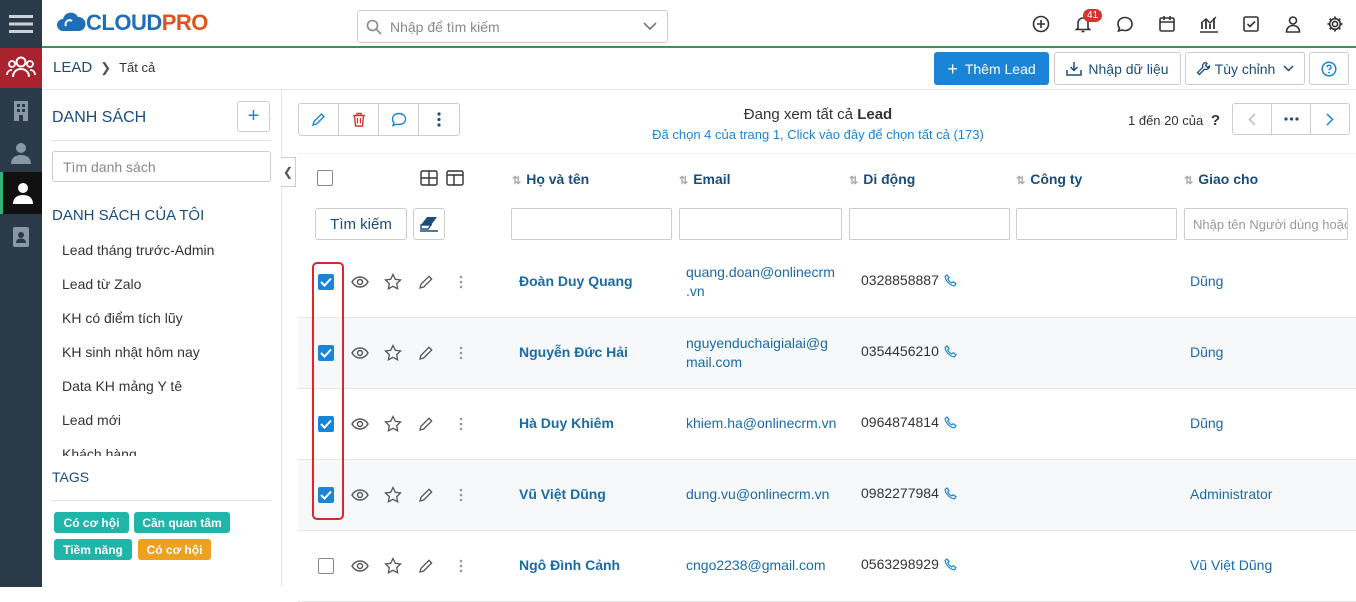 The image size is (1356, 602). I want to click on tag-chip: Tiềm năng, so click(93, 549).